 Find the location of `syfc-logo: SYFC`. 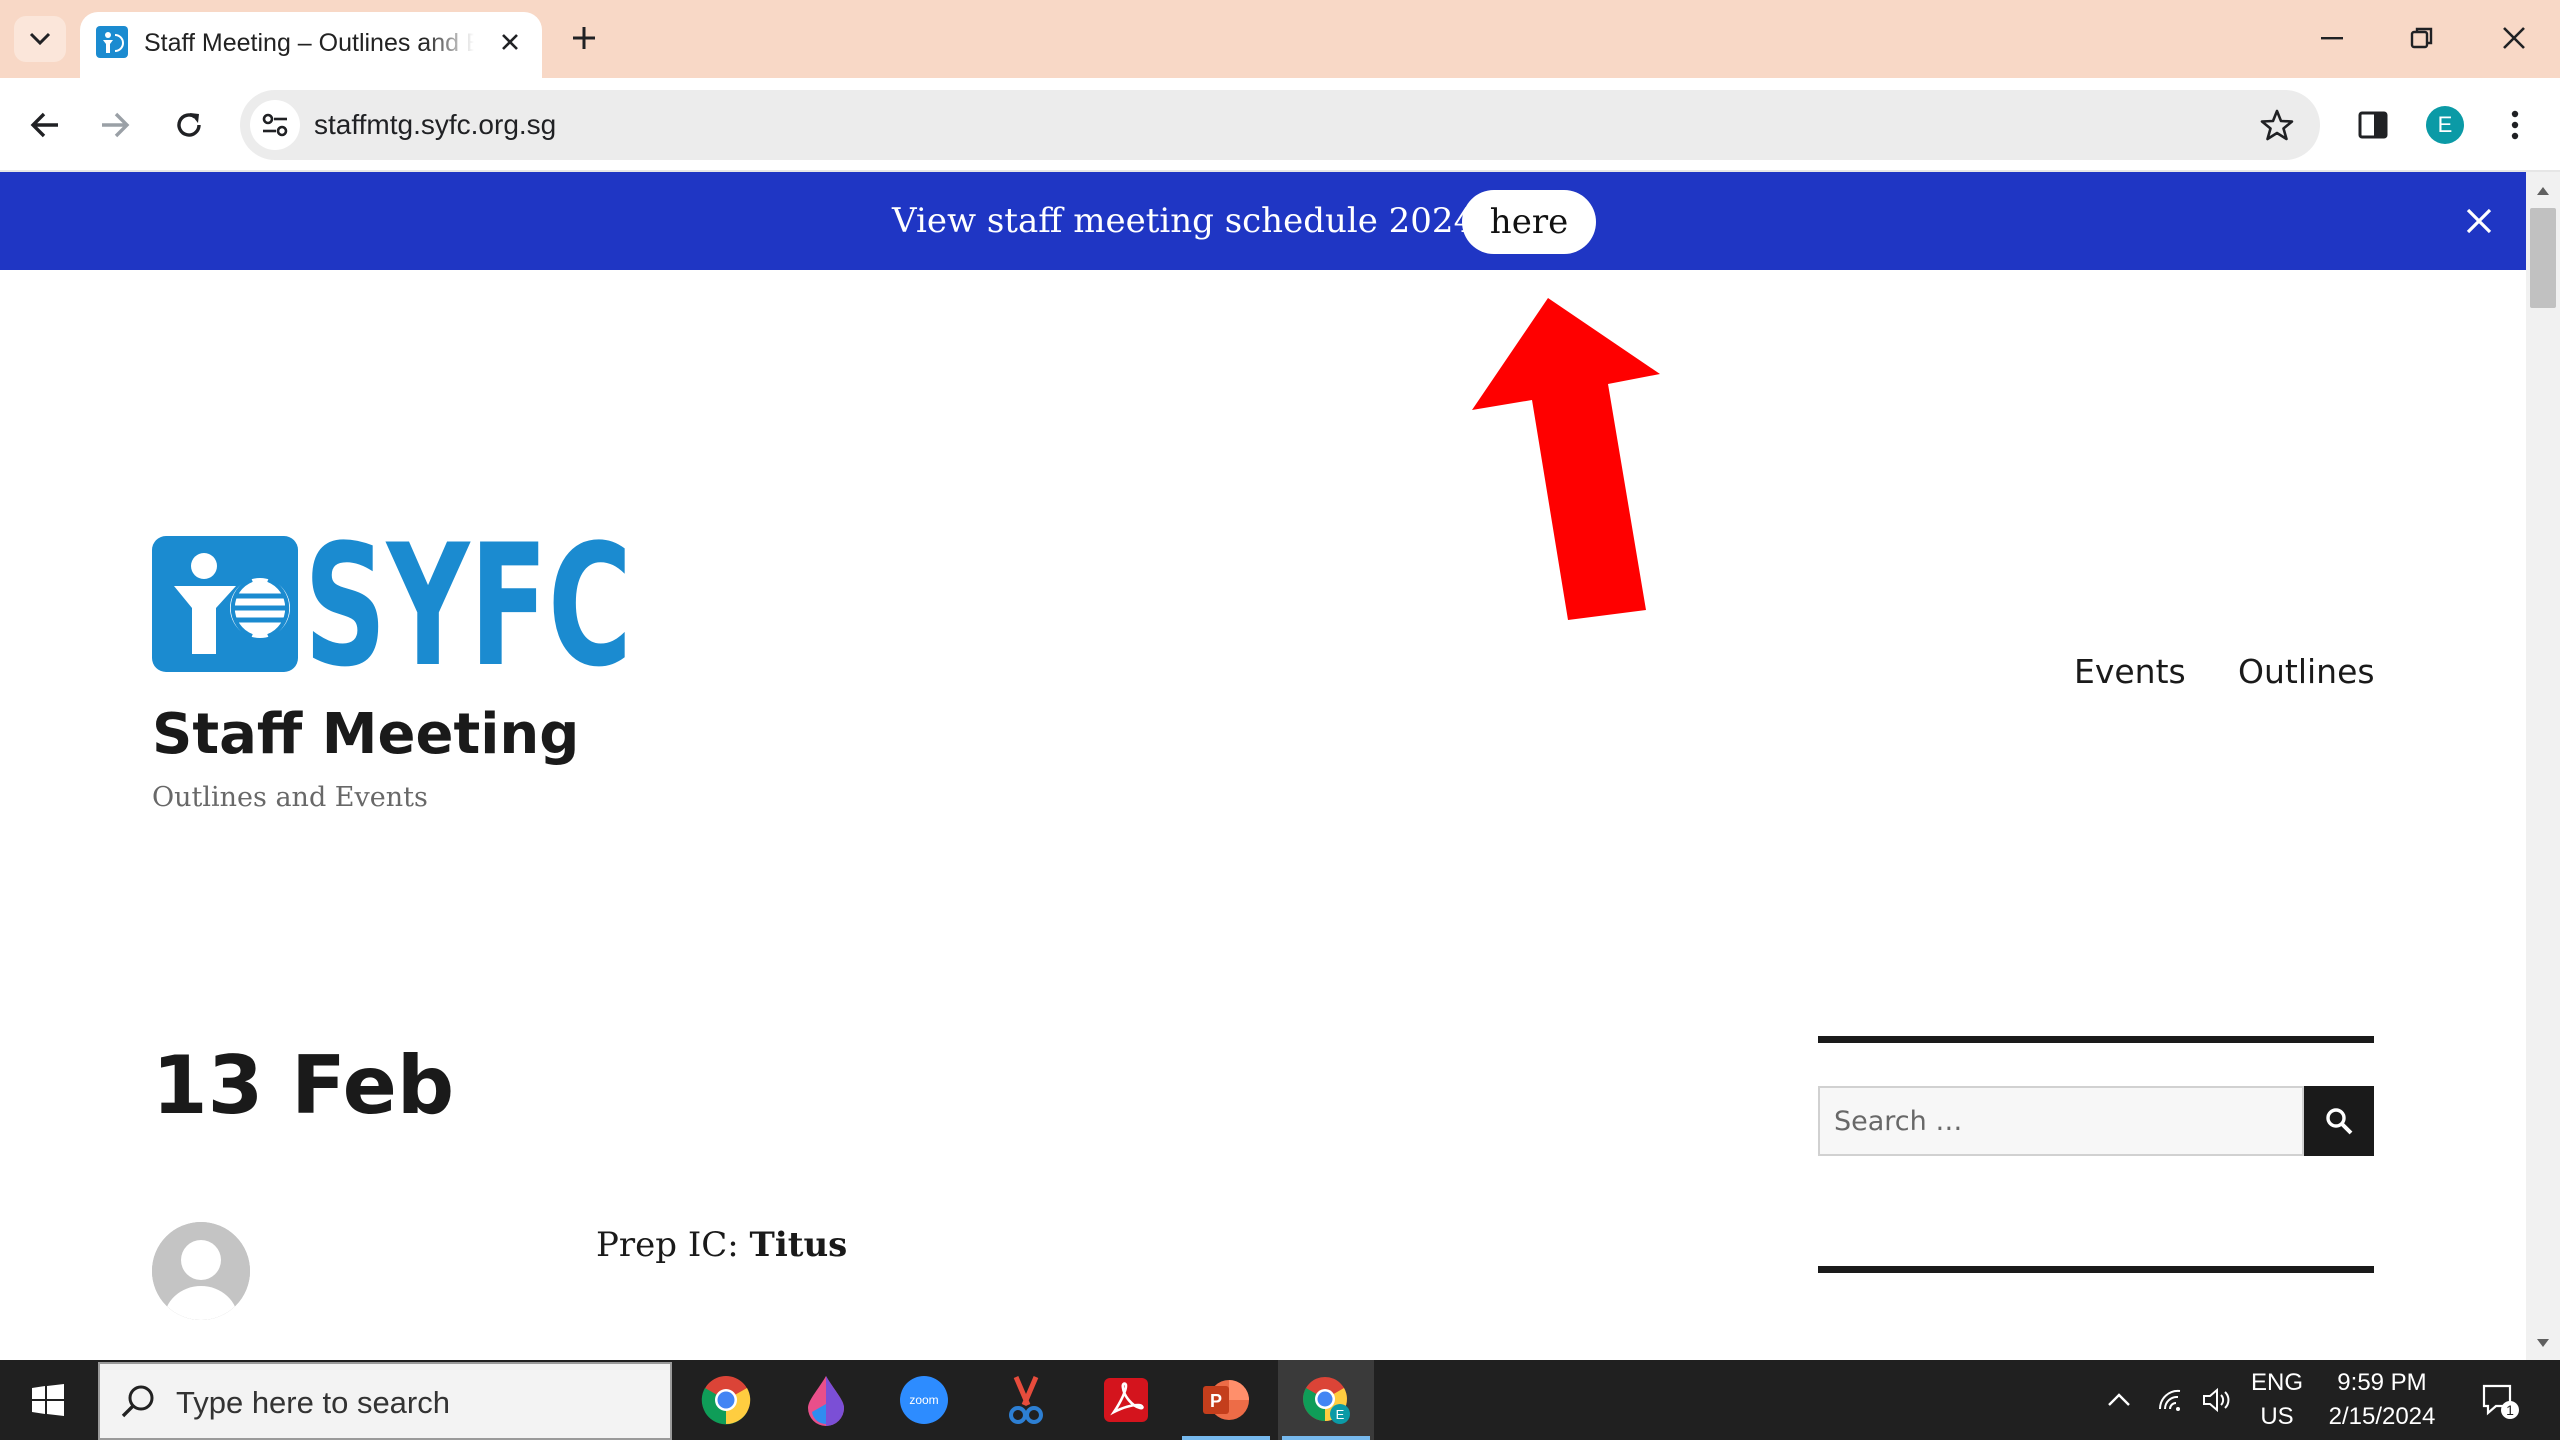

syfc-logo: SYFC is located at coordinates (392, 604).